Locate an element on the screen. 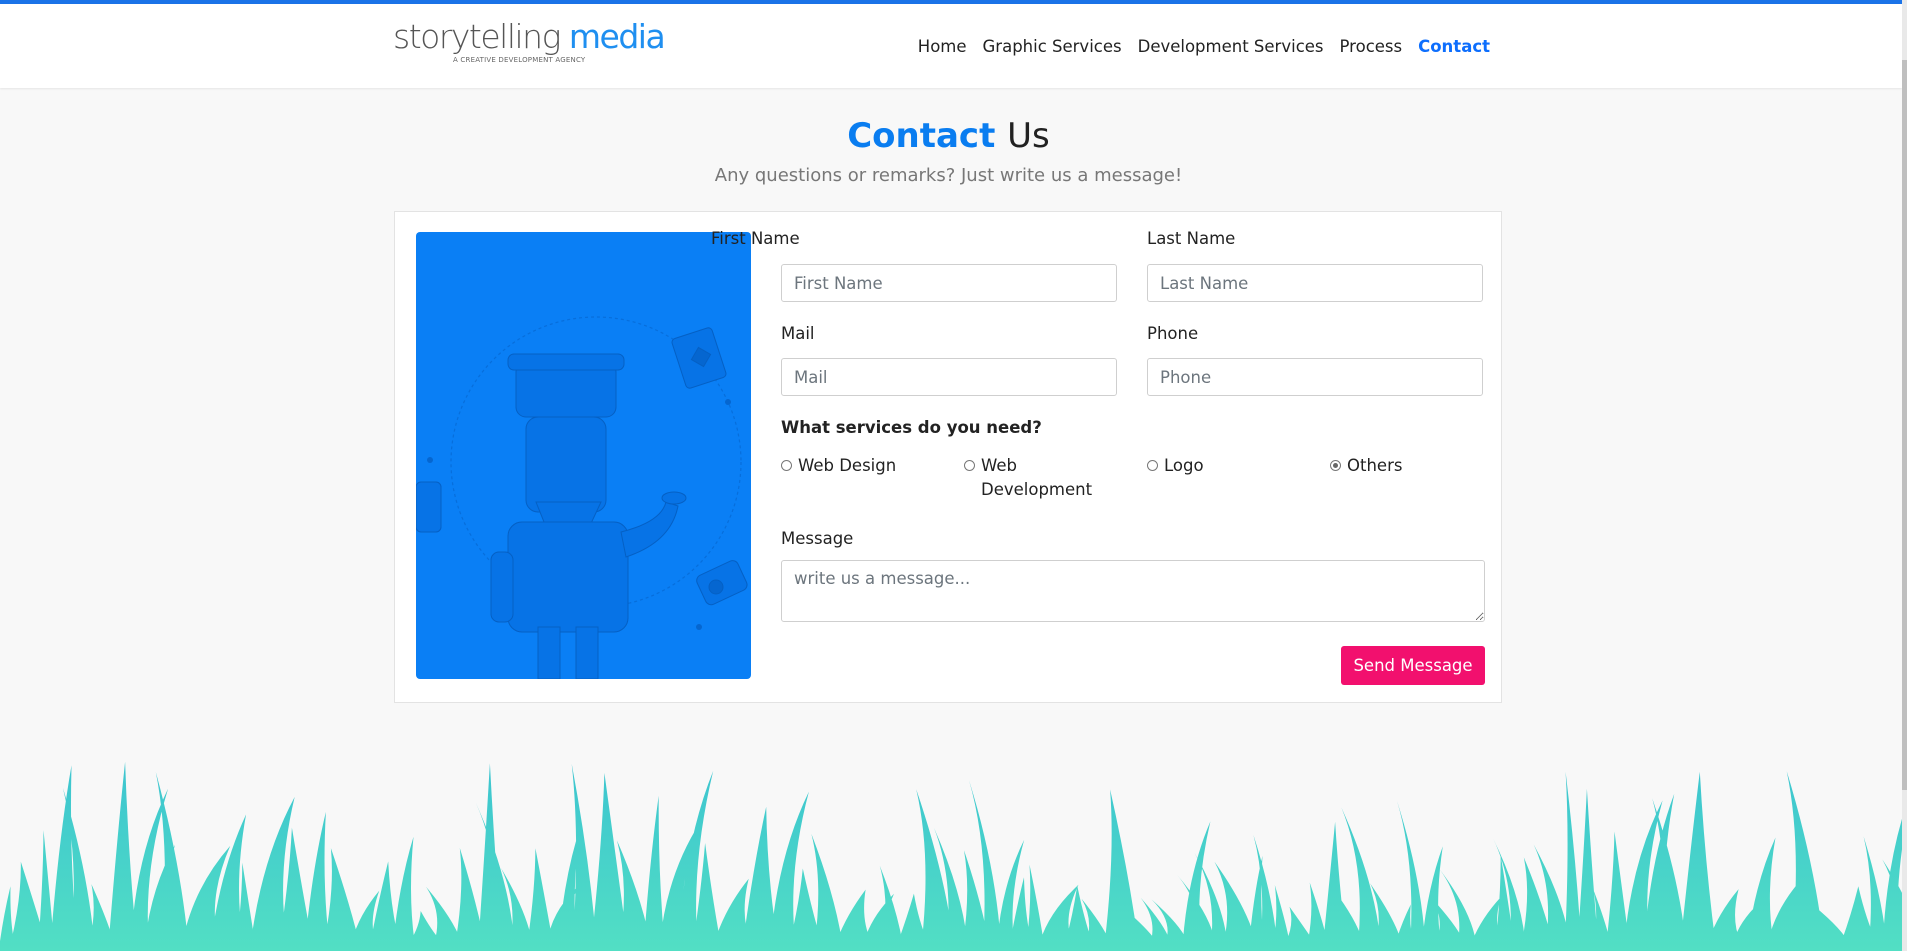 The image size is (1907, 951). last-name-input is located at coordinates (1315, 283).